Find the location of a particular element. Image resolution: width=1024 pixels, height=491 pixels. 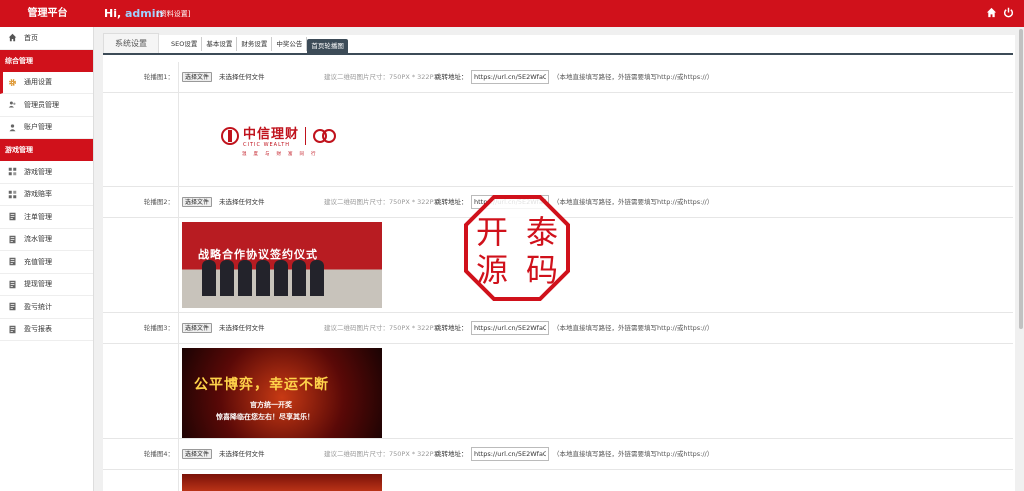

sidebar-group-games: 游戏管理 is located at coordinates (46, 150).